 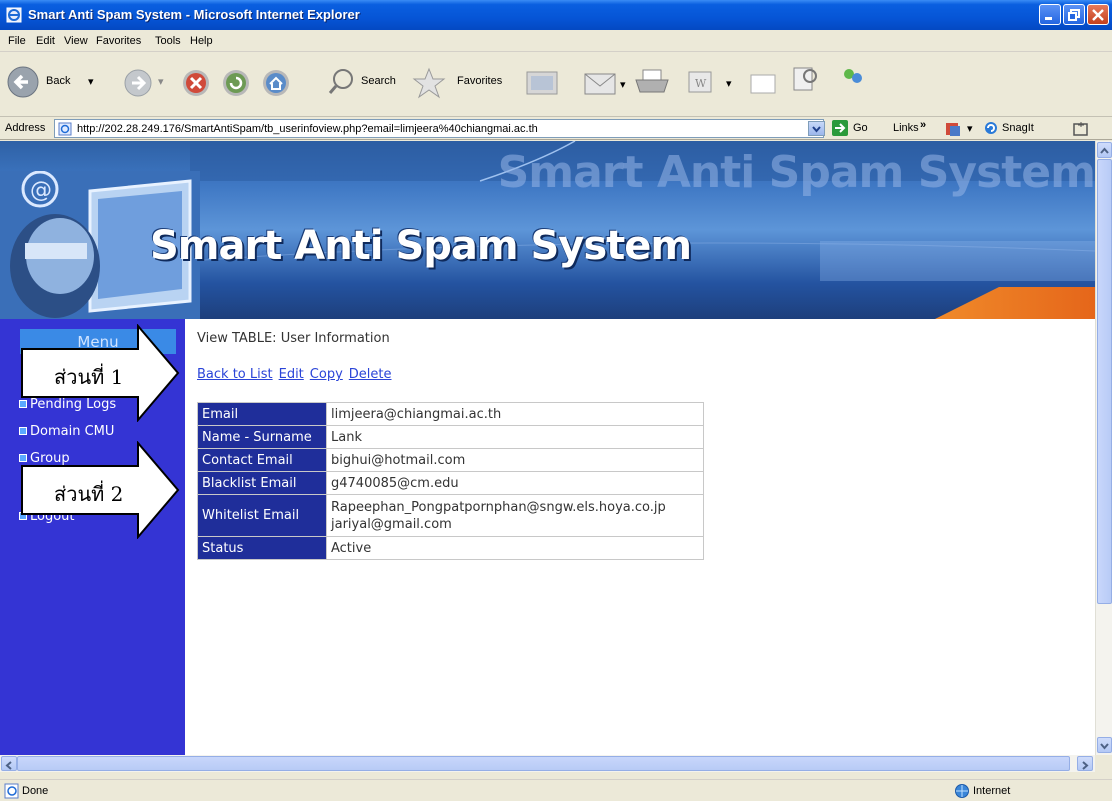 I want to click on research-icon, so click(x=805, y=79).